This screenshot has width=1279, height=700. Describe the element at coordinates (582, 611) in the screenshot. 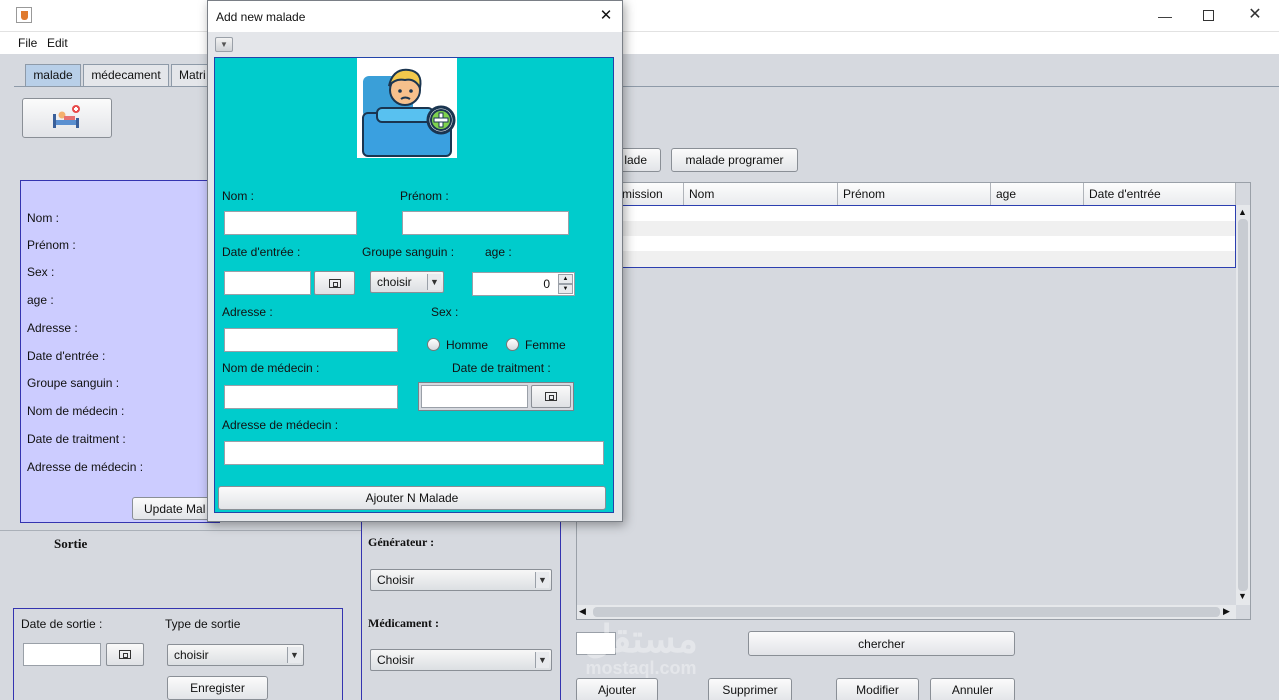

I see `scroll-left-icon: ◀` at that location.